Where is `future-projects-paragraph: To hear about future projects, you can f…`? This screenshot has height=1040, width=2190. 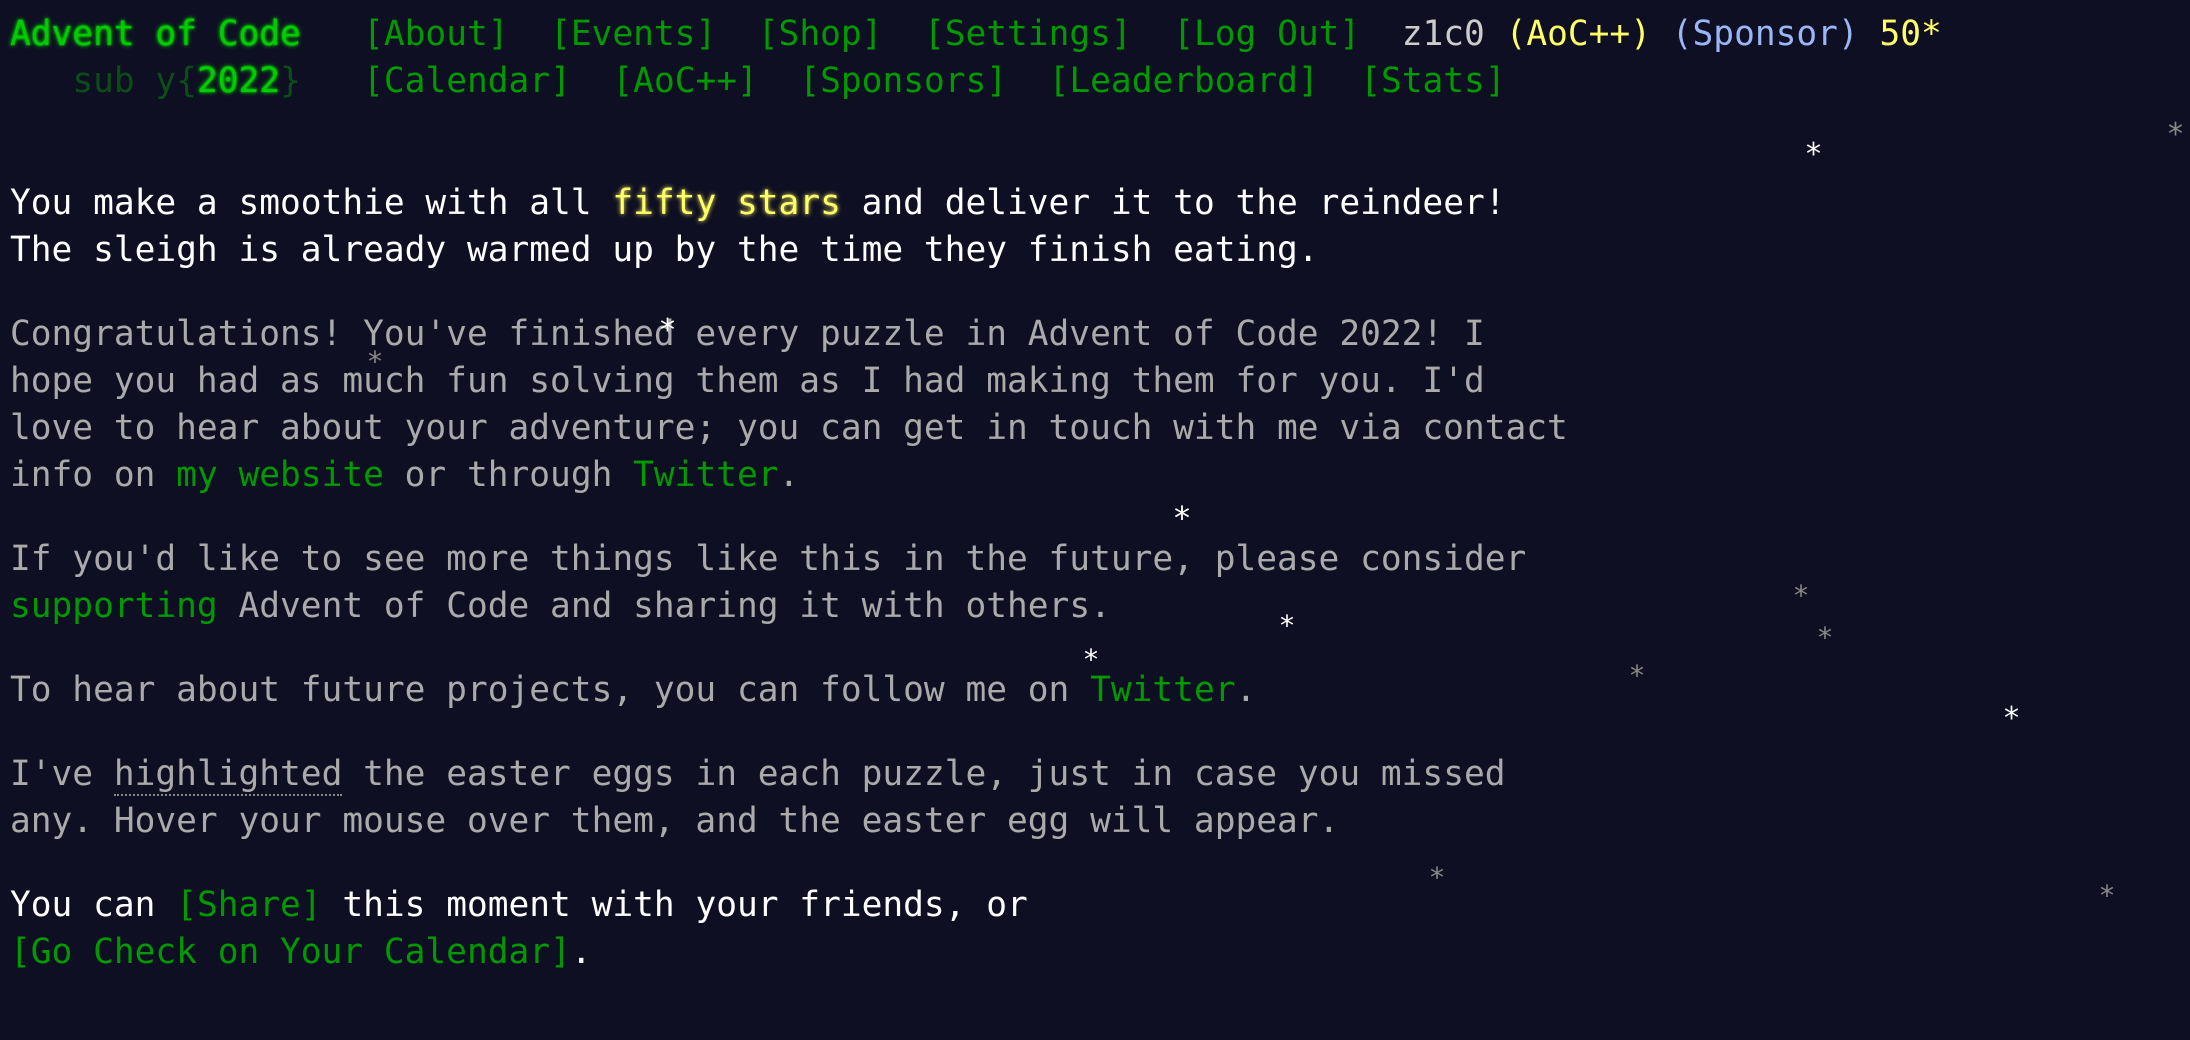 future-projects-paragraph: To hear about future projects, you can f… is located at coordinates (860, 690).